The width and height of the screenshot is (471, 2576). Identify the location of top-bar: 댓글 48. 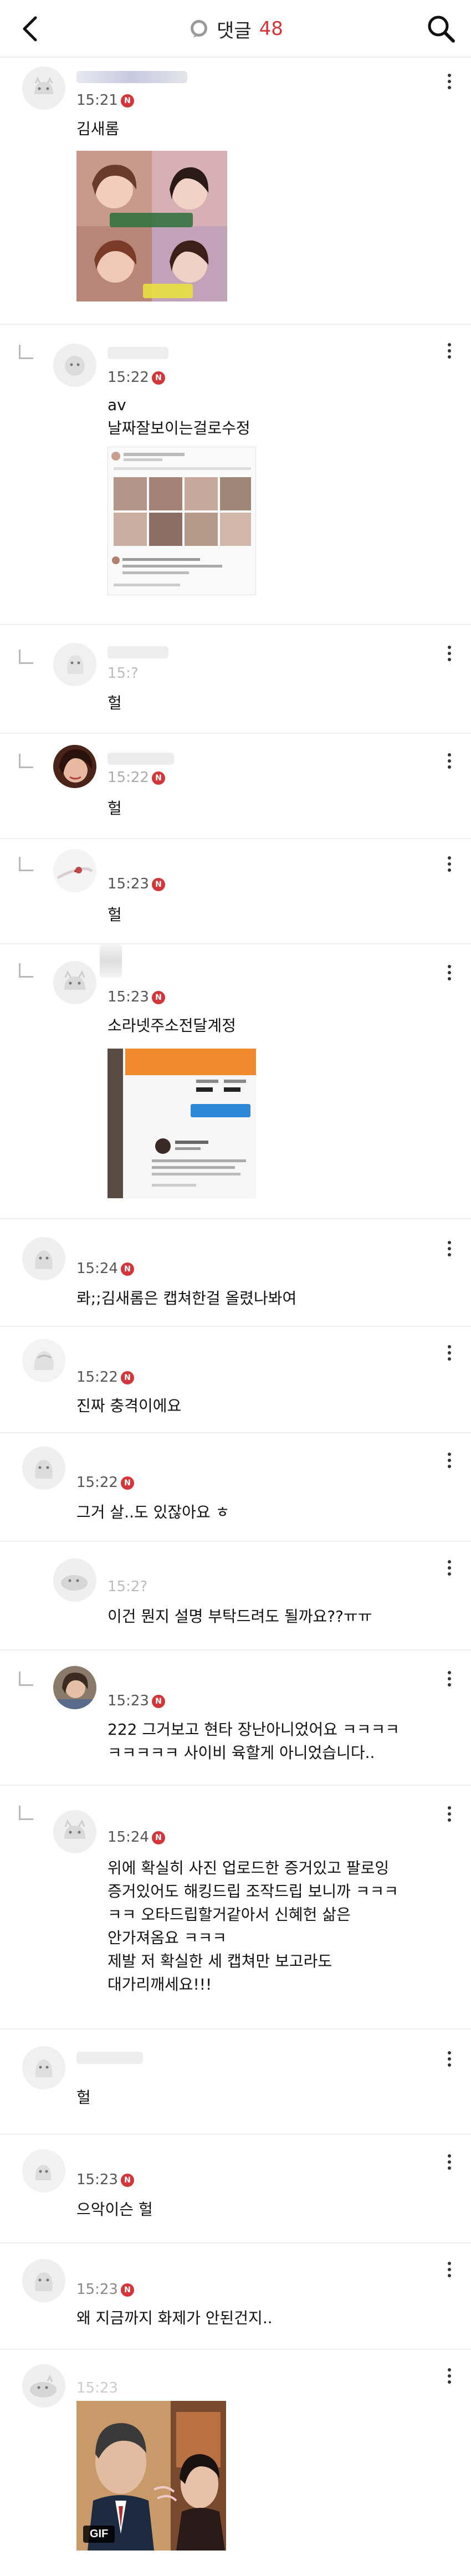
(235, 29).